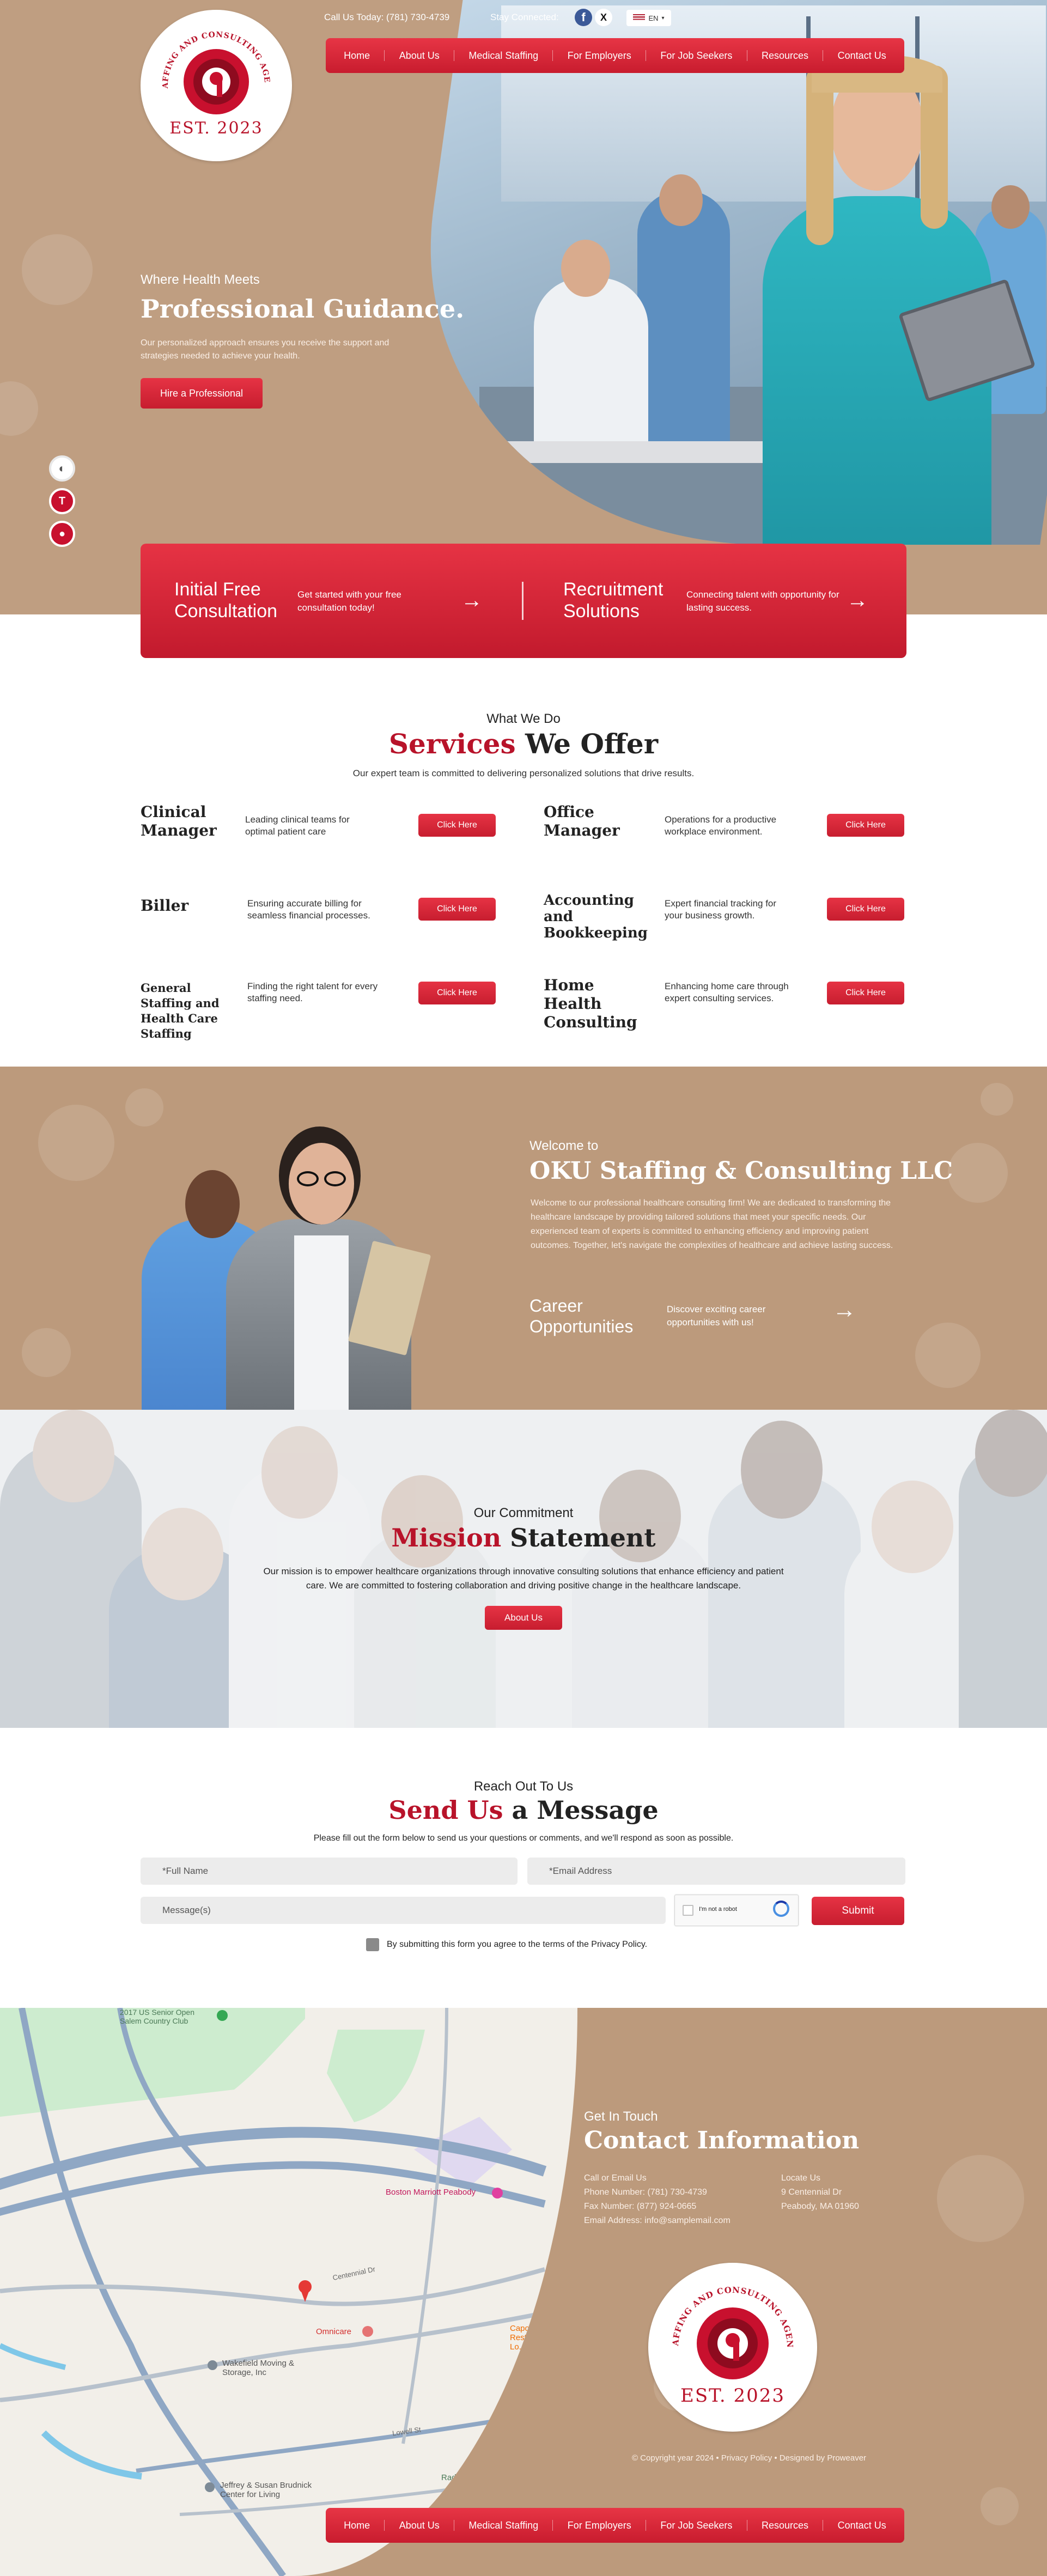 This screenshot has height=2576, width=1047. Describe the element at coordinates (603, 17) in the screenshot. I see `x-twitter-icon: X` at that location.